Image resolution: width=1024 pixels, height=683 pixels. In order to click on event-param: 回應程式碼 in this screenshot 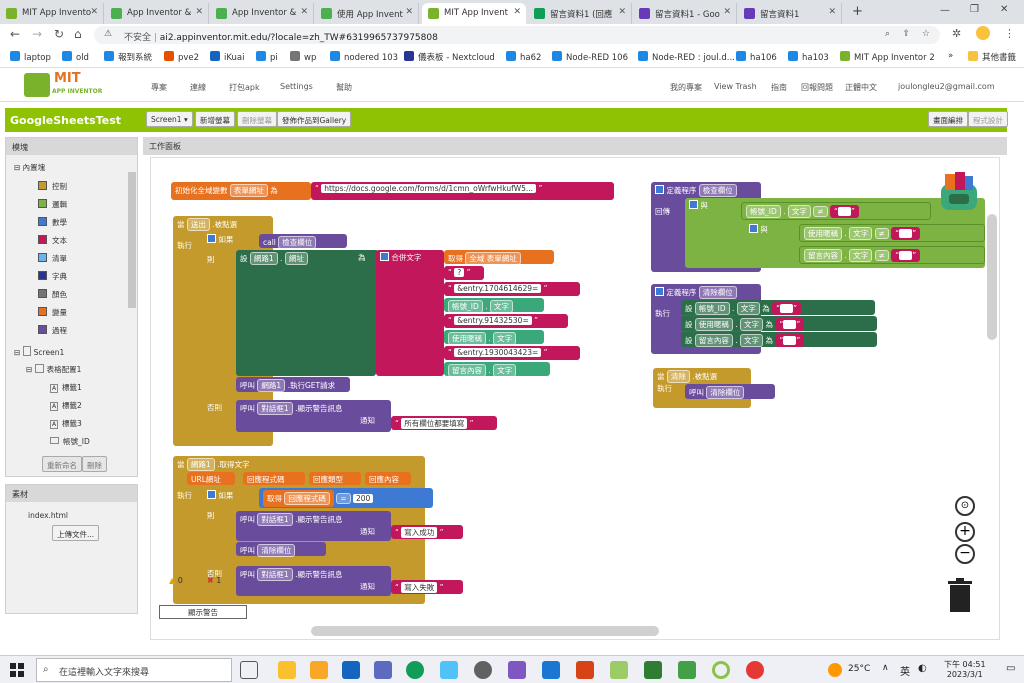, I will do `click(274, 478)`.